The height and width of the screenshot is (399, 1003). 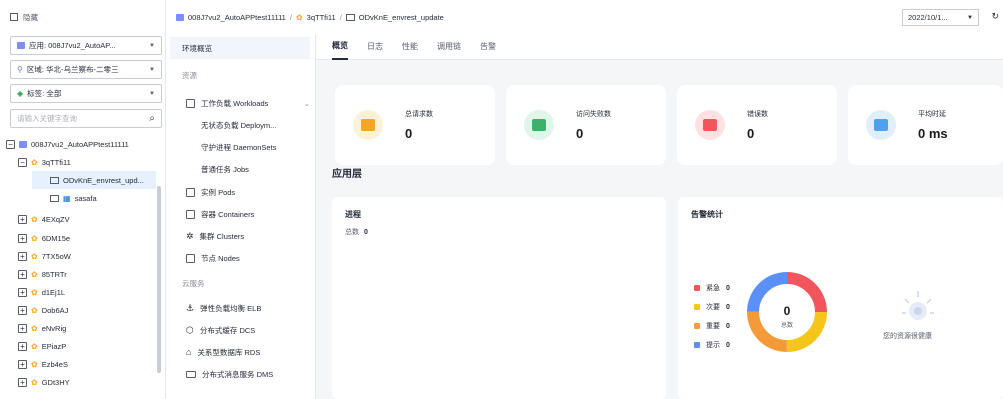 What do you see at coordinates (356, 232) in the screenshot?
I see `process-total: 总数 0` at bounding box center [356, 232].